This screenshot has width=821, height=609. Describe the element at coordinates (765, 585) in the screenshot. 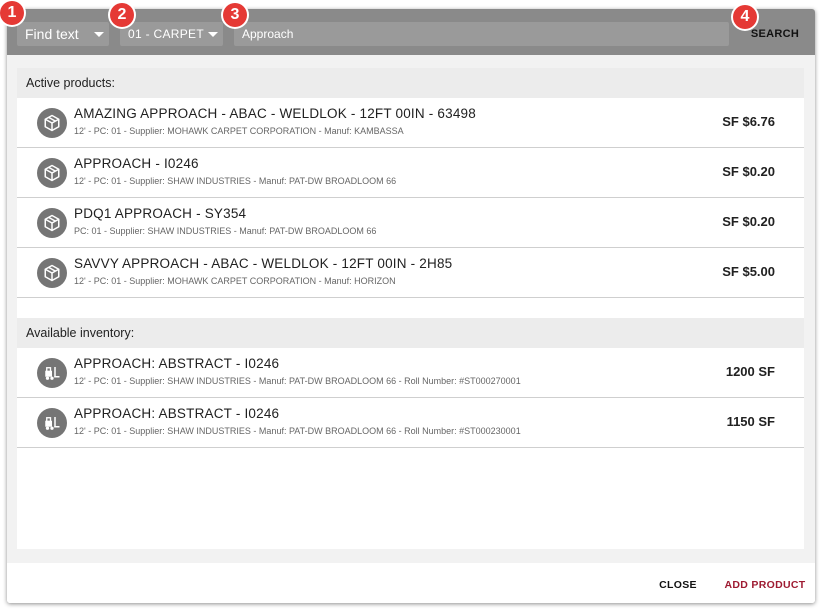

I see `add-product-button: ADD PRODUCT` at that location.